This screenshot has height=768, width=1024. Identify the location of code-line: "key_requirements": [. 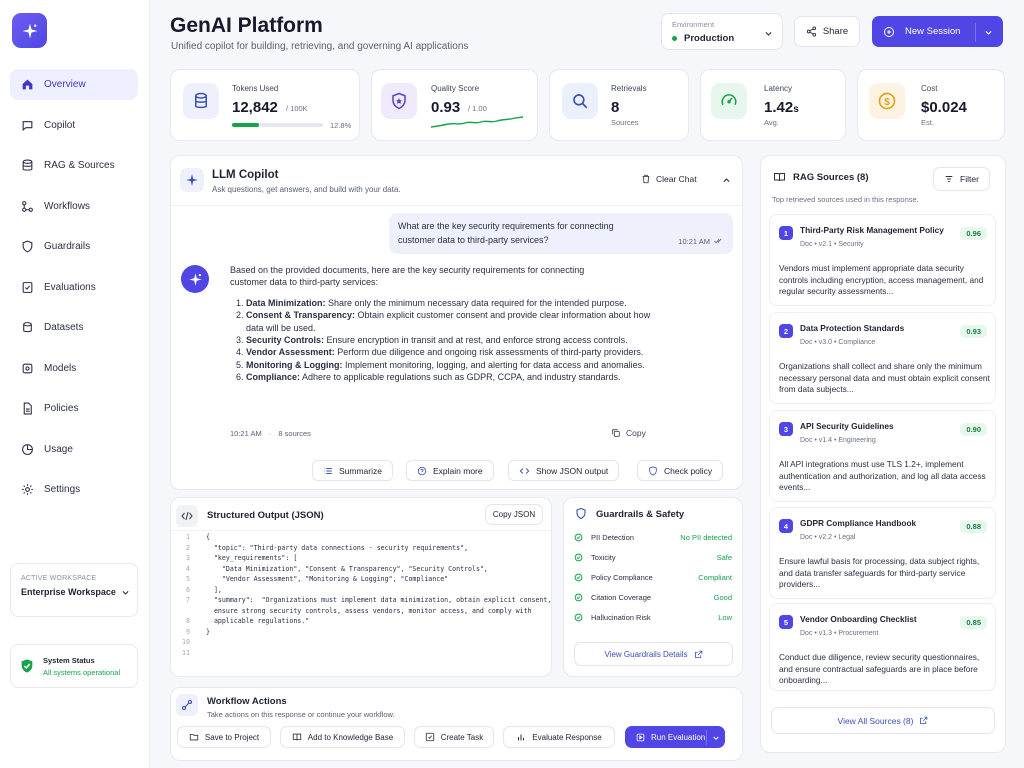
(252, 558).